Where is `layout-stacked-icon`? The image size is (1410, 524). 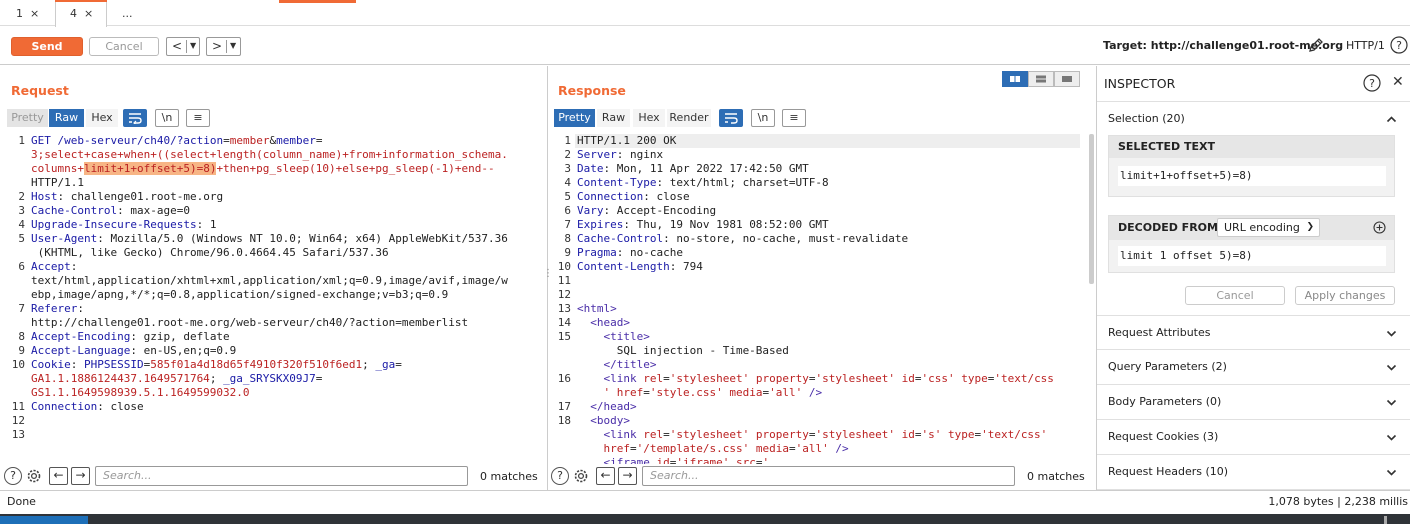
layout-stacked-icon is located at coordinates (1041, 79).